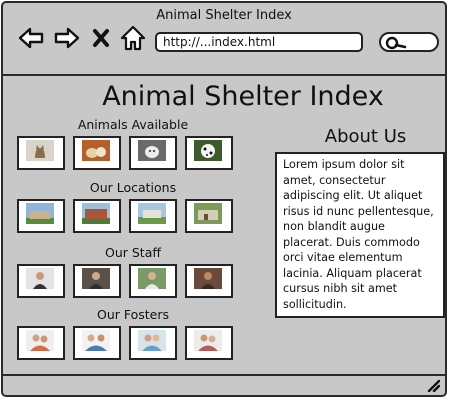  I want to click on section-label-fosters: Our Fosters, so click(133, 314).